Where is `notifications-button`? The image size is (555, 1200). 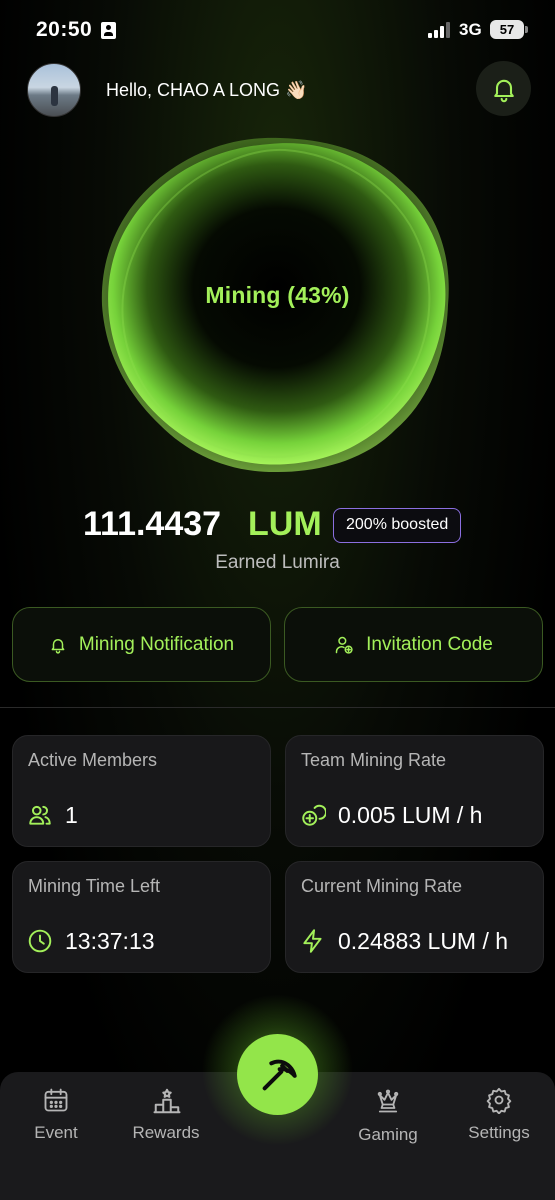 notifications-button is located at coordinates (503, 88).